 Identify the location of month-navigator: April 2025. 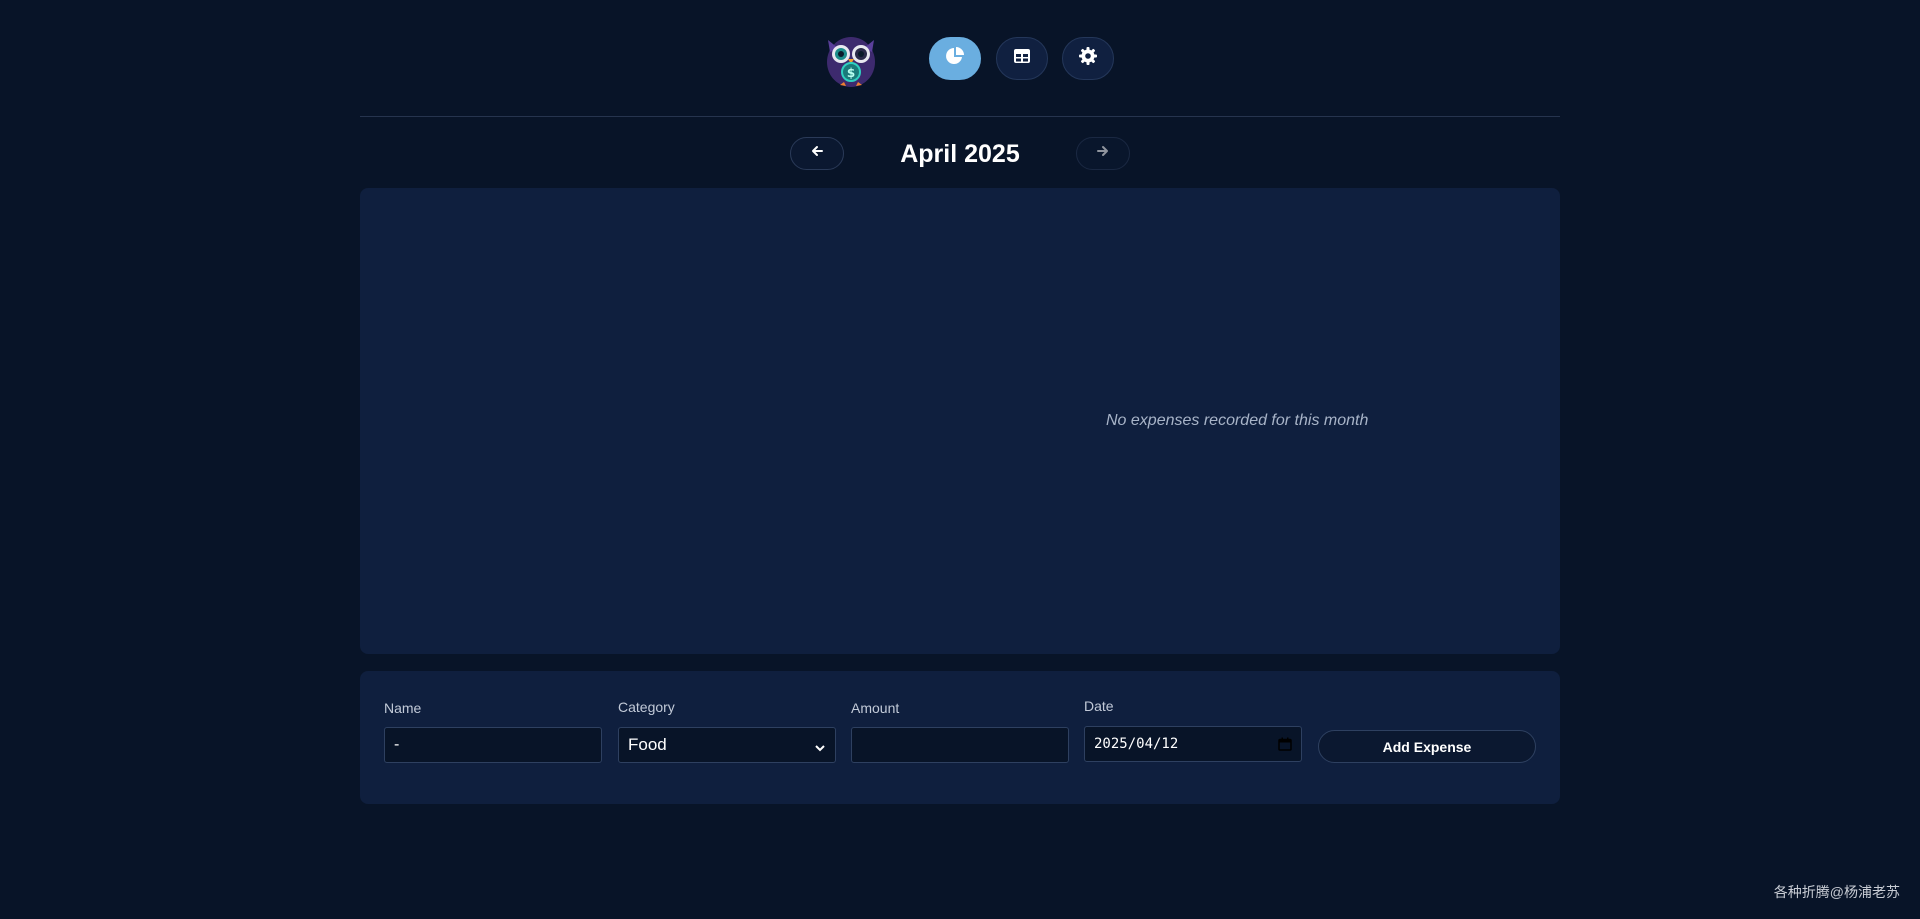
(960, 154).